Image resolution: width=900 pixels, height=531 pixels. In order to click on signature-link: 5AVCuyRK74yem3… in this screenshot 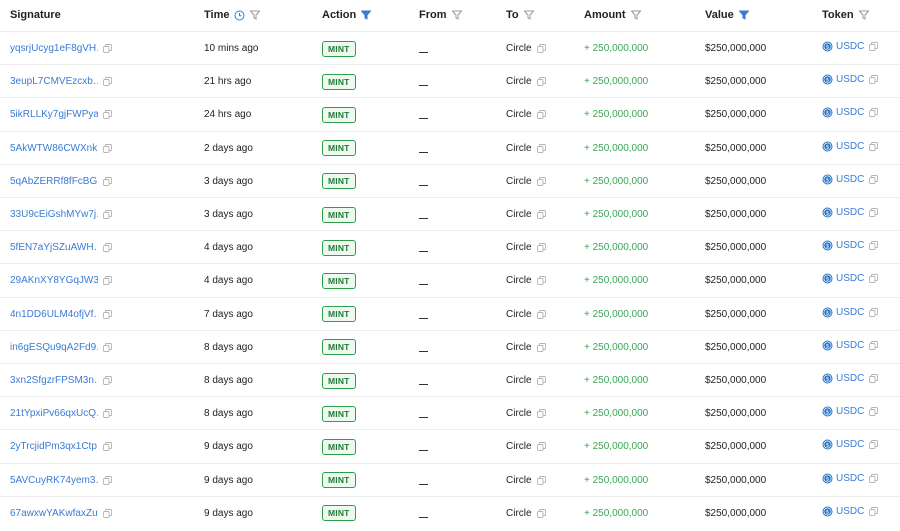, I will do `click(54, 480)`.